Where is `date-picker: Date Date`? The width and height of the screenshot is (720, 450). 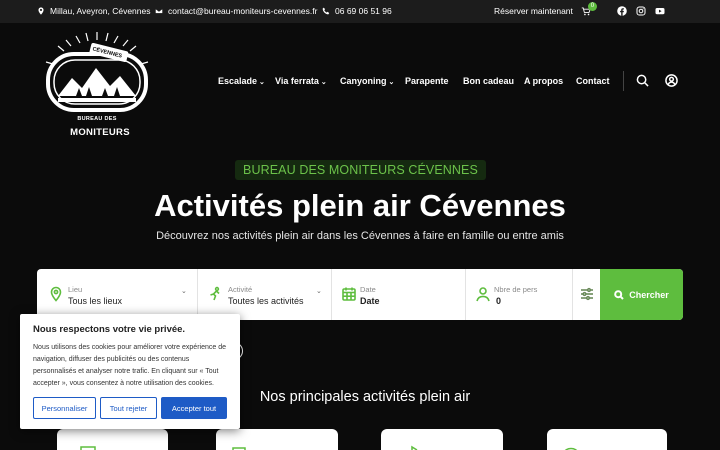 date-picker: Date Date is located at coordinates (398, 294).